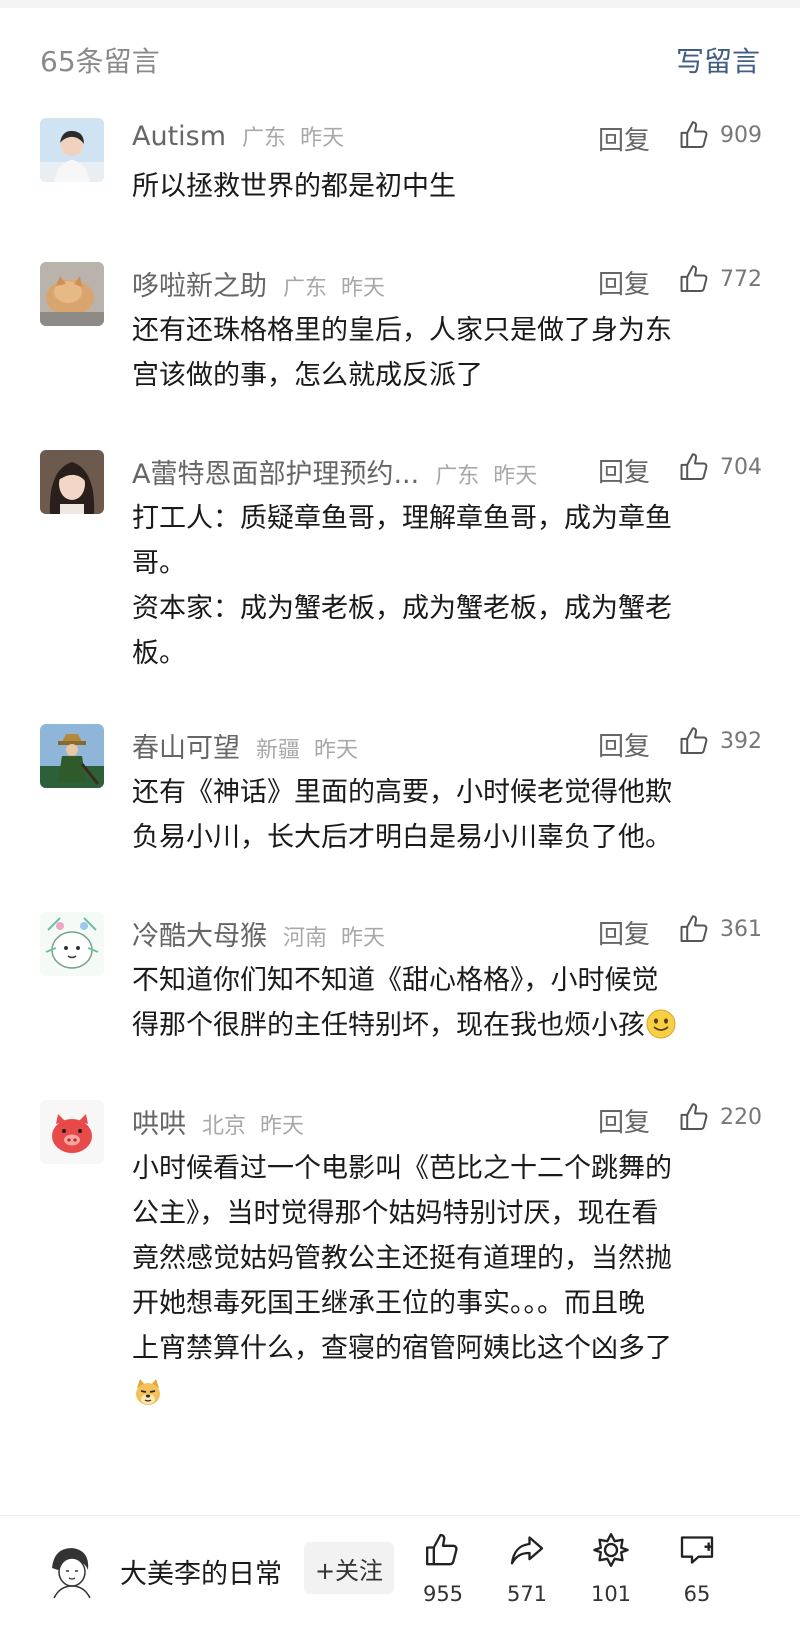 The width and height of the screenshot is (800, 1628). What do you see at coordinates (159, 563) in the screenshot?
I see `comment-line: 哥。` at bounding box center [159, 563].